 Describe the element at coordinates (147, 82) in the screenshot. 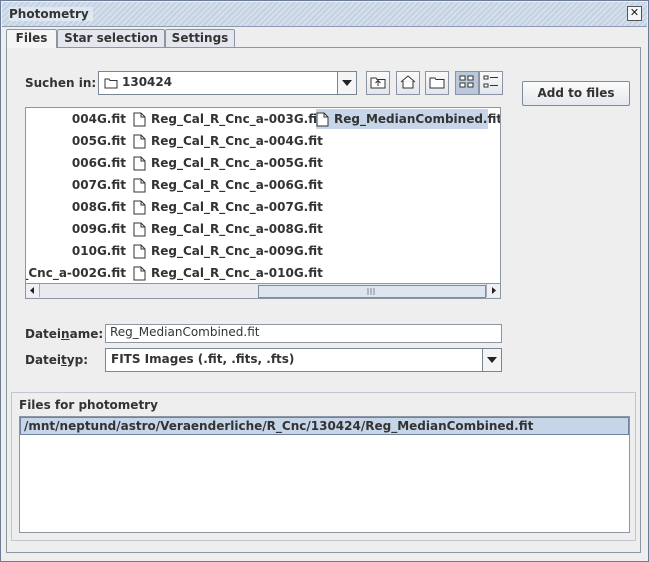

I see `look-in-value: 130424` at that location.